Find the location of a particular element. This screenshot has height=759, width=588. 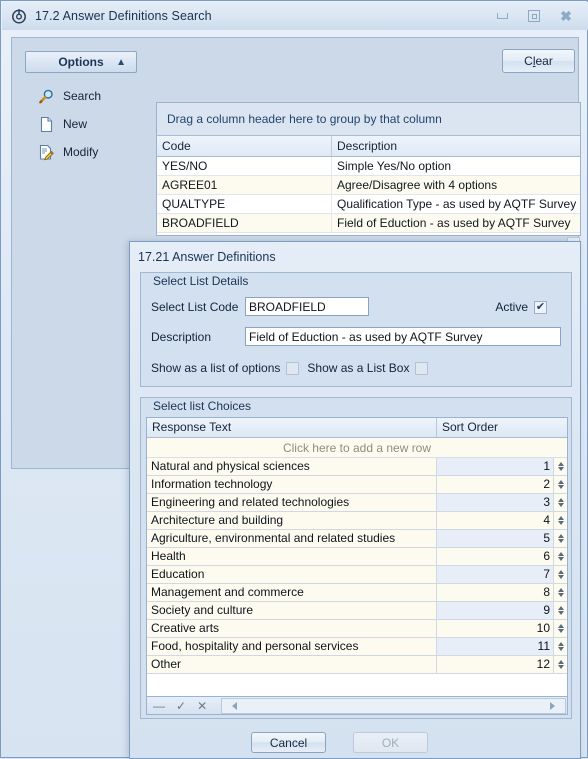

confirm-edit-icon: ✓ is located at coordinates (181, 706).